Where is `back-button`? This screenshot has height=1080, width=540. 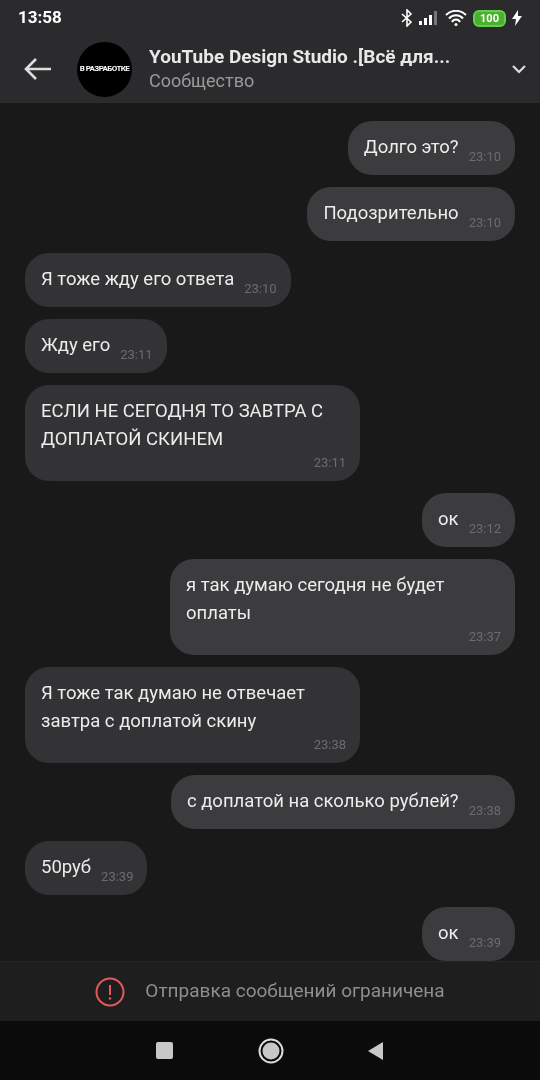 back-button is located at coordinates (376, 1050).